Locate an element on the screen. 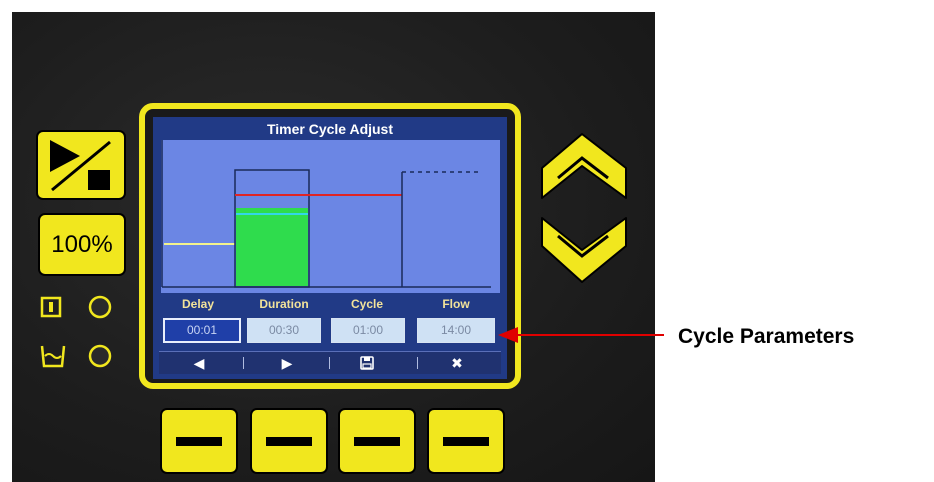 The height and width of the screenshot is (482, 934). cancel-icon: ✖ is located at coordinates (457, 363).